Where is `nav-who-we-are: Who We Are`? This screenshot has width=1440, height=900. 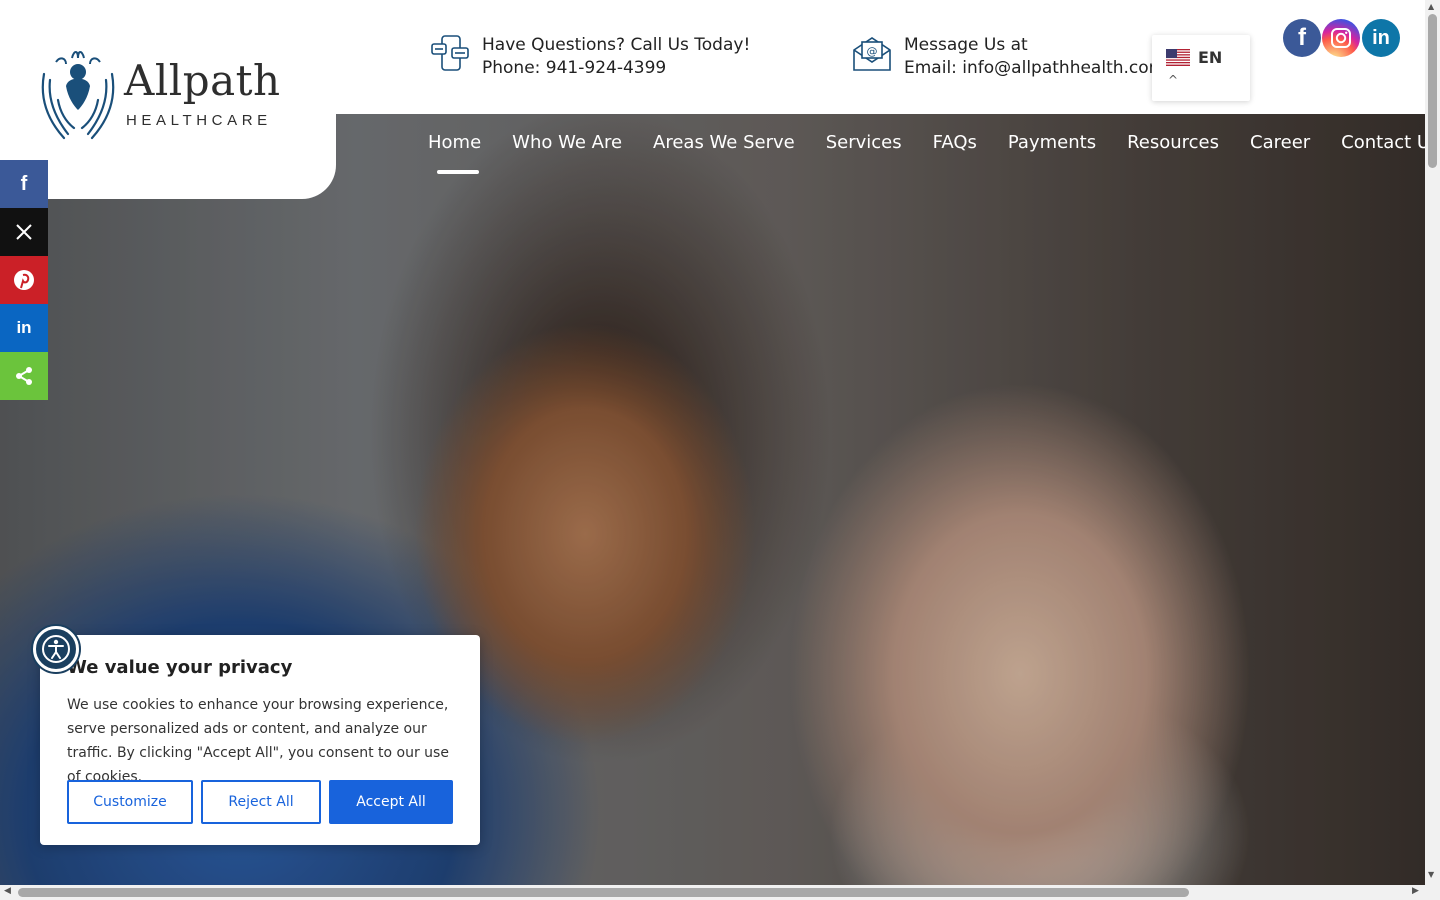 nav-who-we-are: Who We Are is located at coordinates (567, 142).